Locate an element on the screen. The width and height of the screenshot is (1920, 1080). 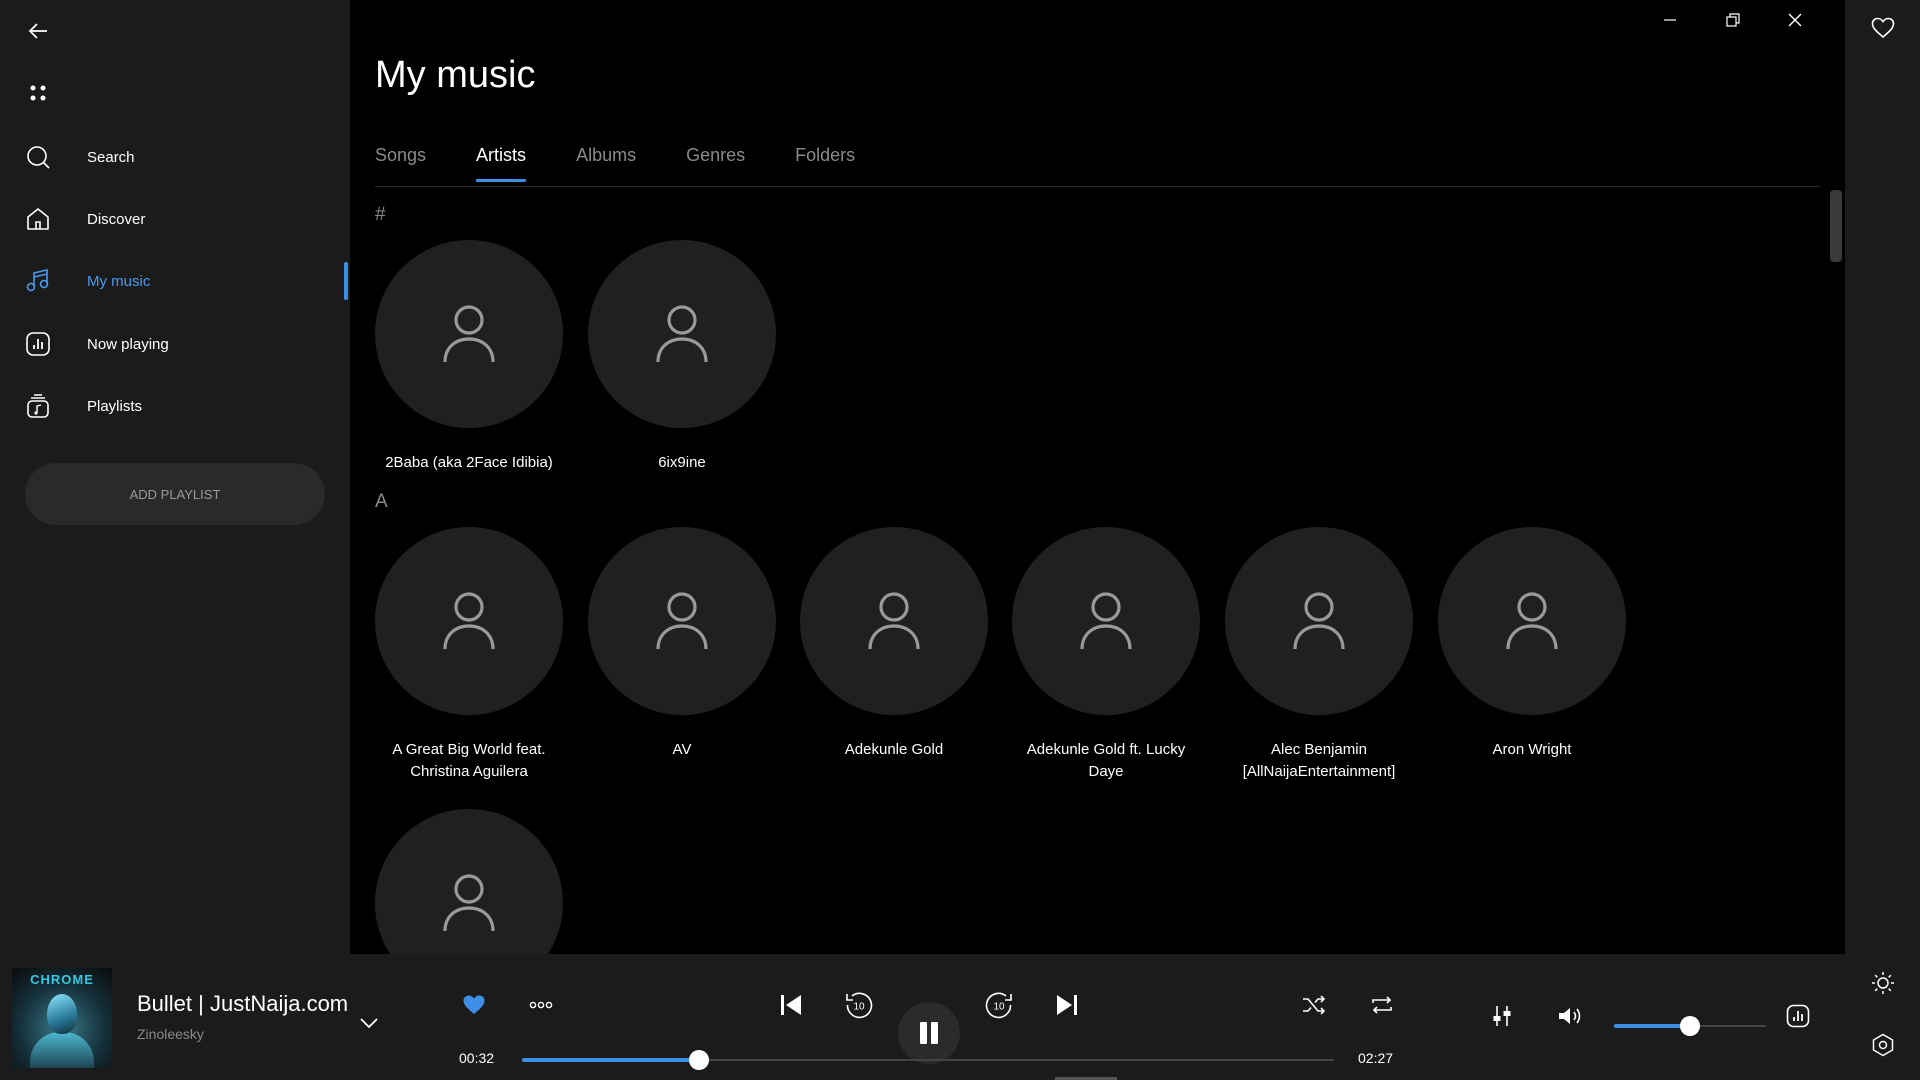
tab-folders: Folders is located at coordinates (825, 163).